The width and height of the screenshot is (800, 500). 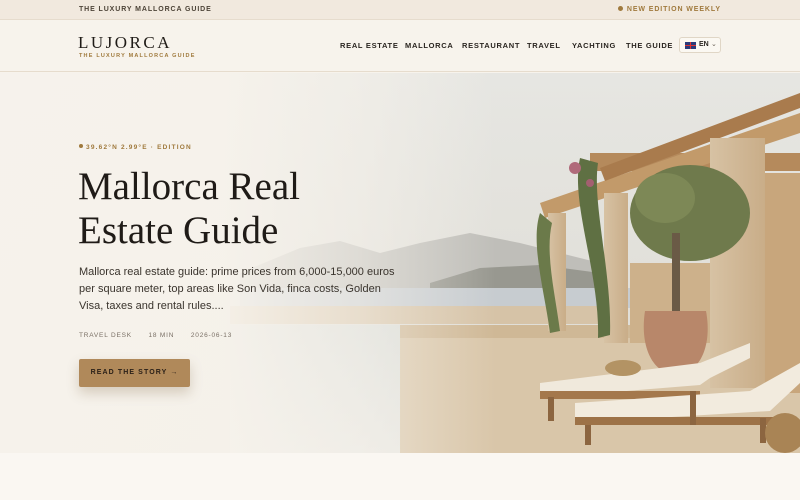 I want to click on hero-title: Mallorca Real Estate Guide, so click(x=243, y=209).